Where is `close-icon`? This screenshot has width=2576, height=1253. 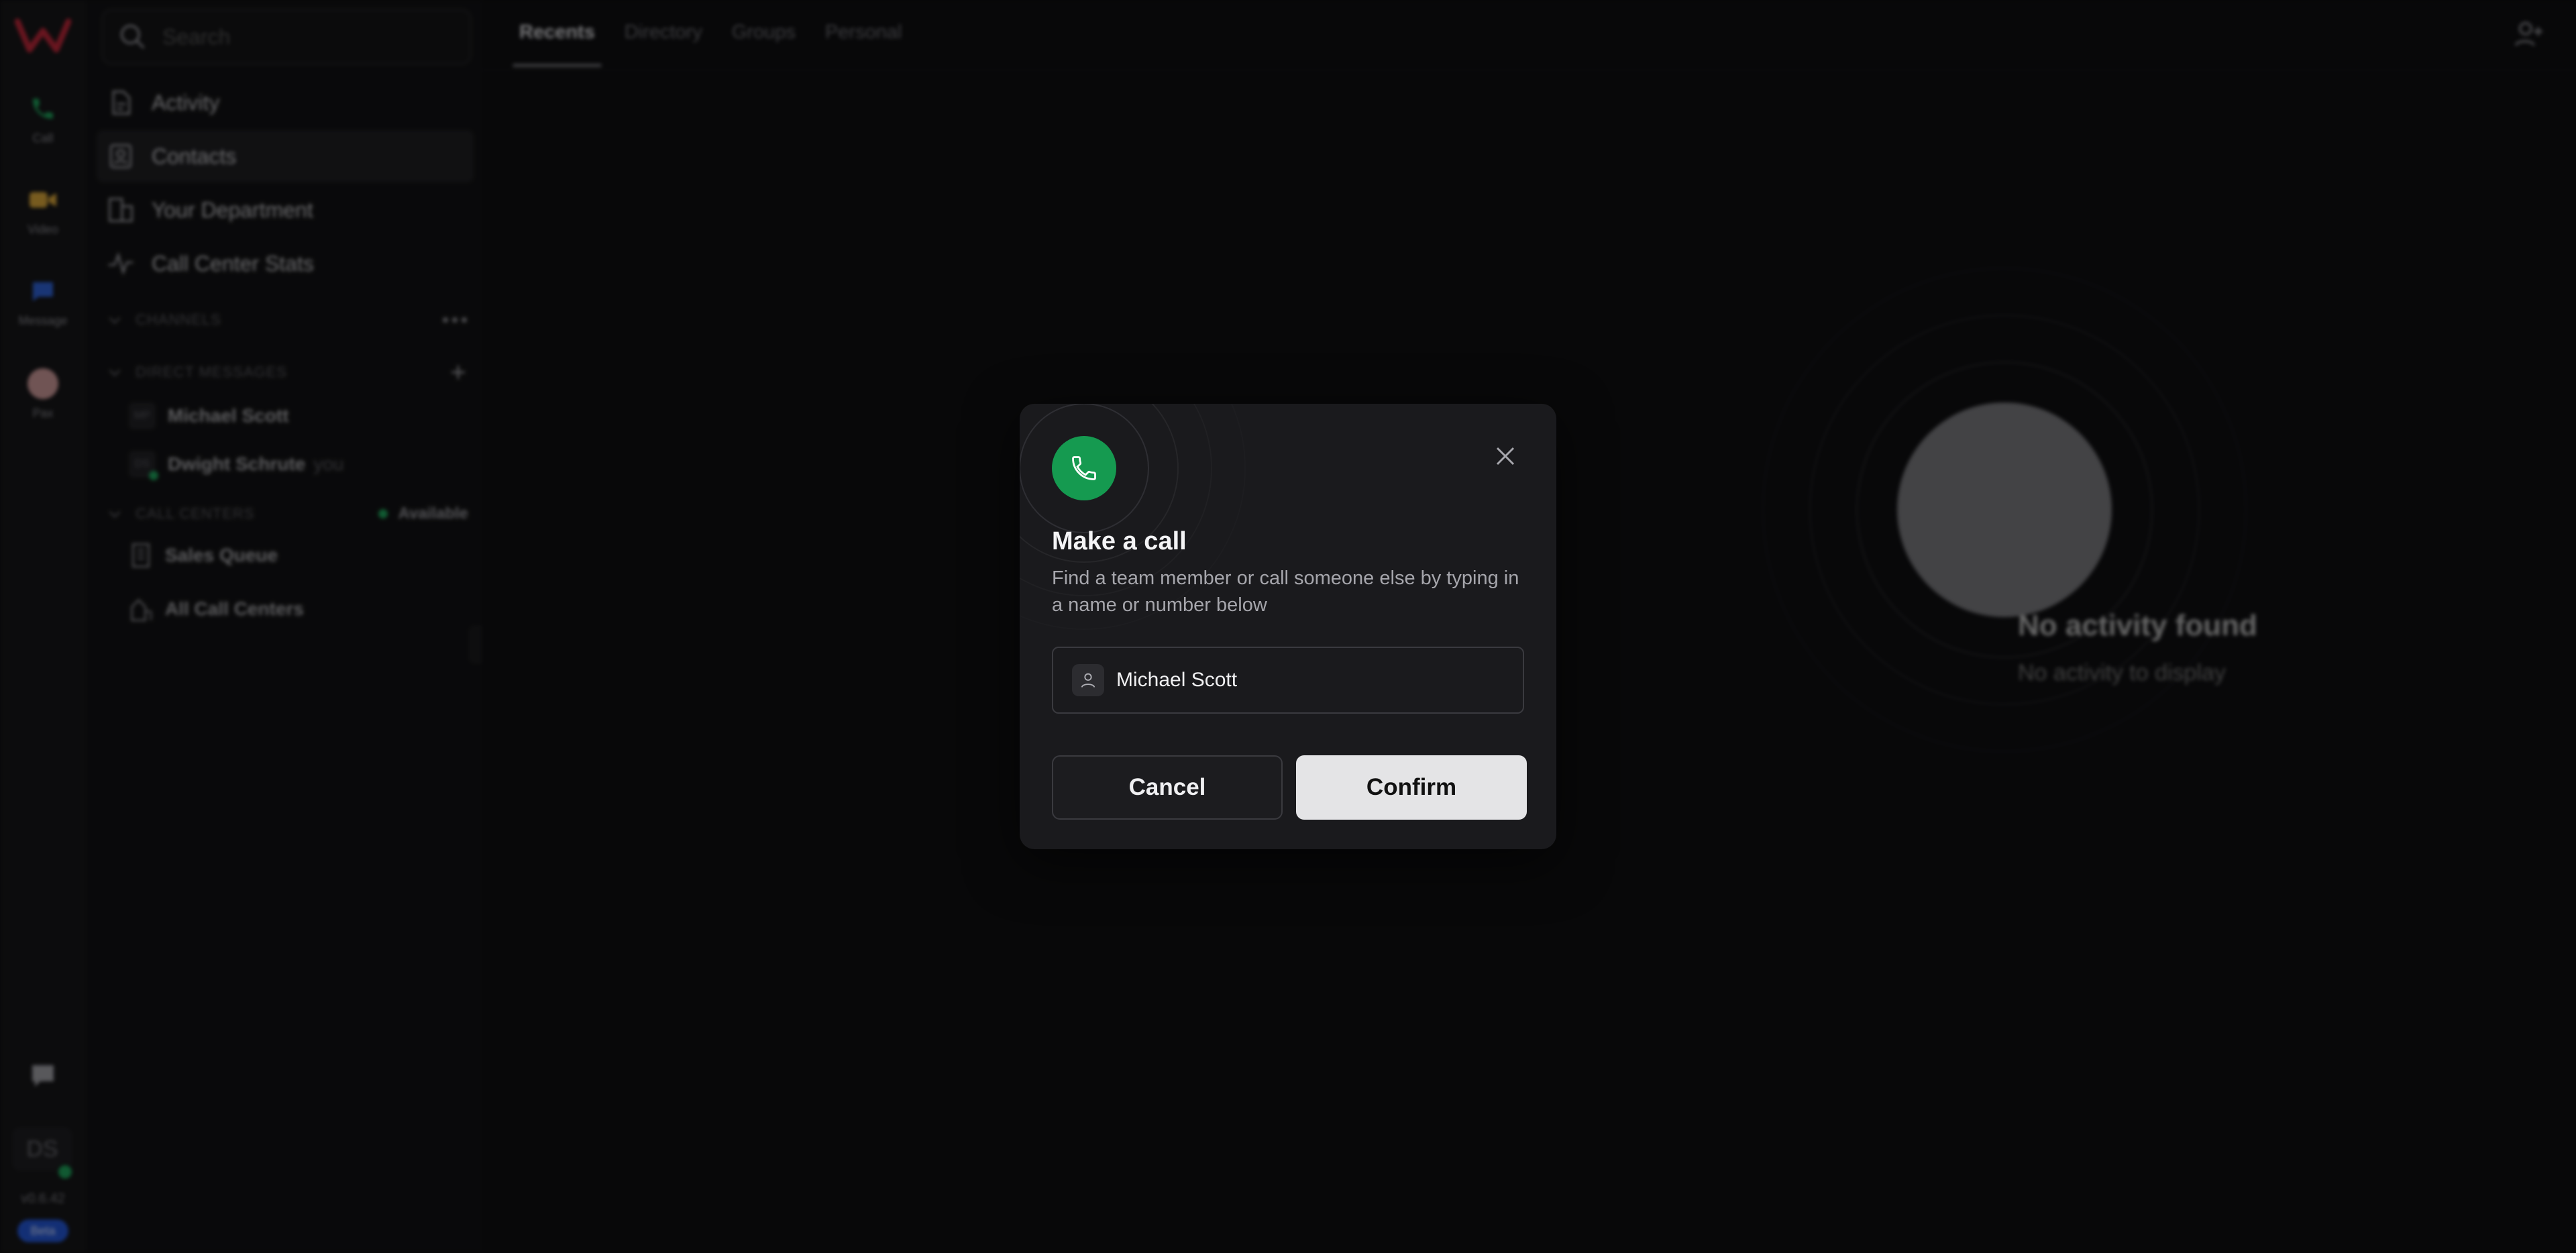
close-icon is located at coordinates (1505, 456).